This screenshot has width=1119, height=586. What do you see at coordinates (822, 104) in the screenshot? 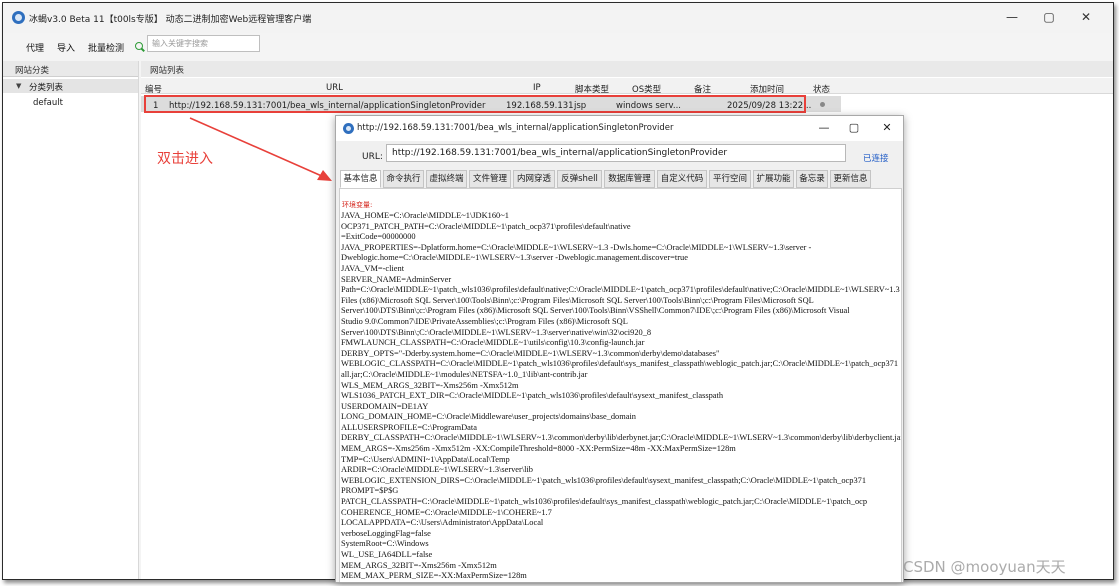
I see `status-indicator-icon` at bounding box center [822, 104].